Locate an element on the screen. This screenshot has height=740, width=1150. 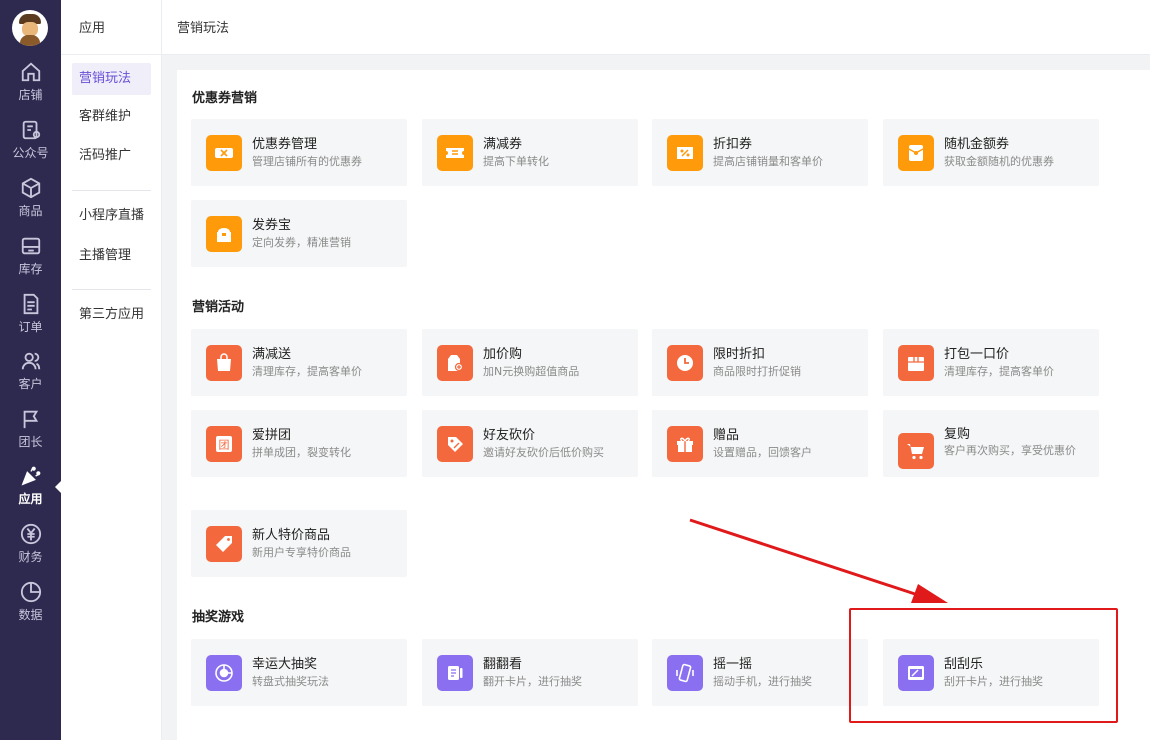
nav-item-store: 店铺 is located at coordinates (30, 88).